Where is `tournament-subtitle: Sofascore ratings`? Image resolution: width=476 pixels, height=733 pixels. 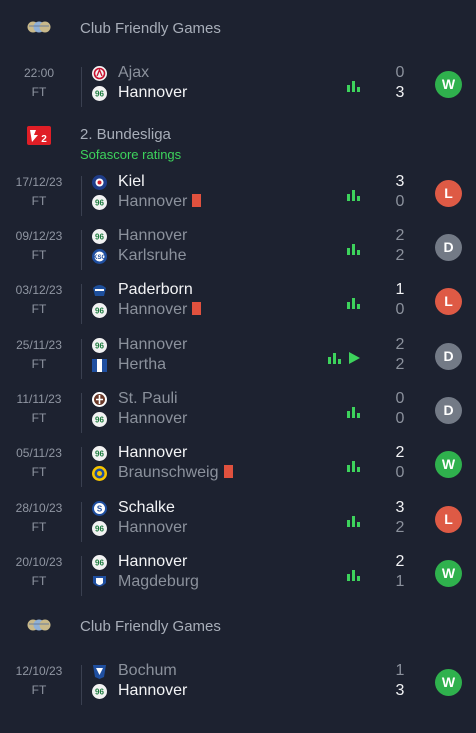
tournament-subtitle: Sofascore ratings is located at coordinates (130, 154).